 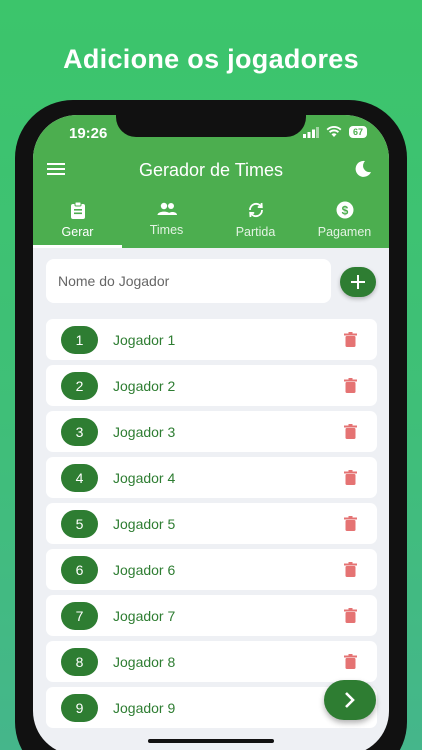 I want to click on tab-label-times: Times, so click(x=166, y=230).